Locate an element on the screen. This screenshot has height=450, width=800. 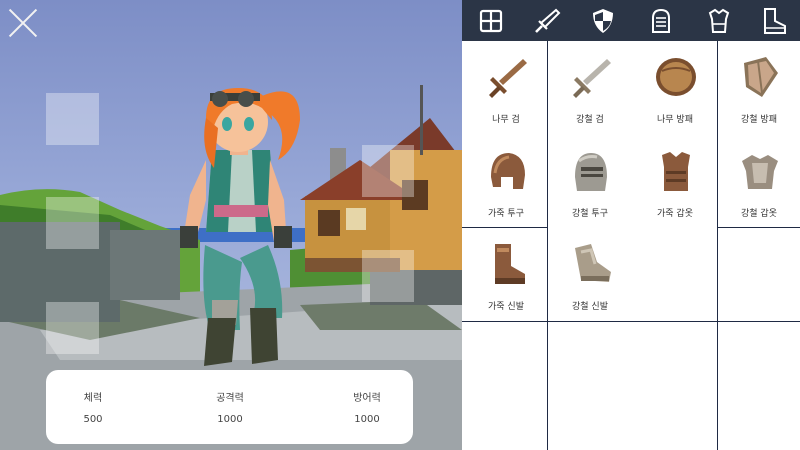
inventory-item-leather-helmet: 가죽 투구 is located at coordinates (506, 185).